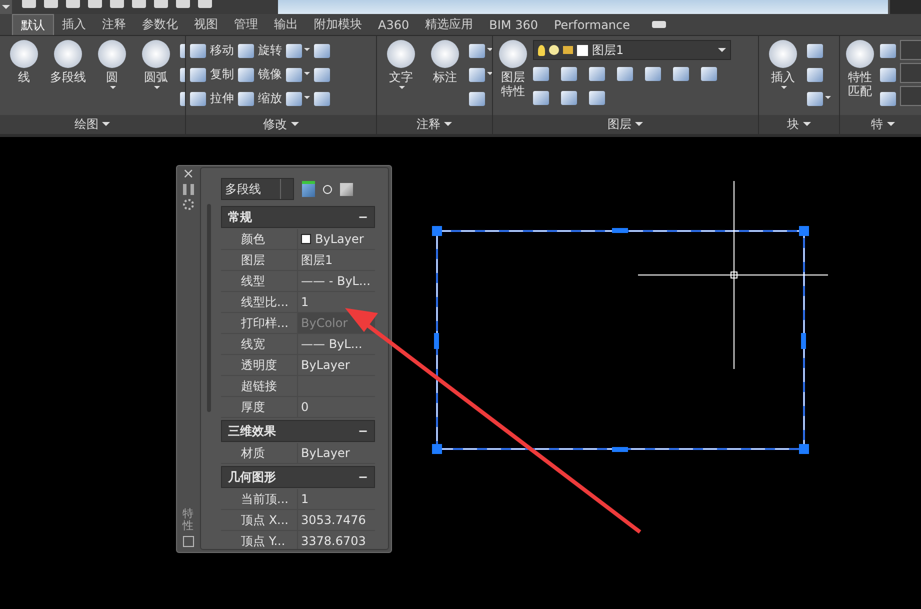 The image size is (921, 609). Describe the element at coordinates (259, 281) in the screenshot. I see `property-label: 线型` at that location.